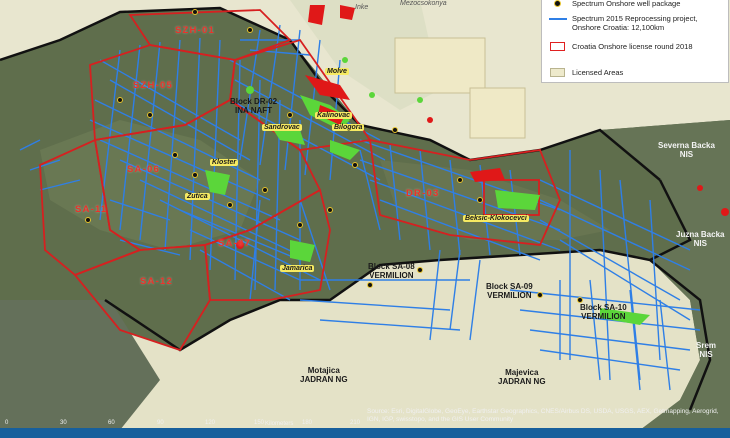 Image resolution: width=730 pixels, height=438 pixels. I want to click on legend-license-label: Croatia Onshore license round 2018, so click(632, 46).